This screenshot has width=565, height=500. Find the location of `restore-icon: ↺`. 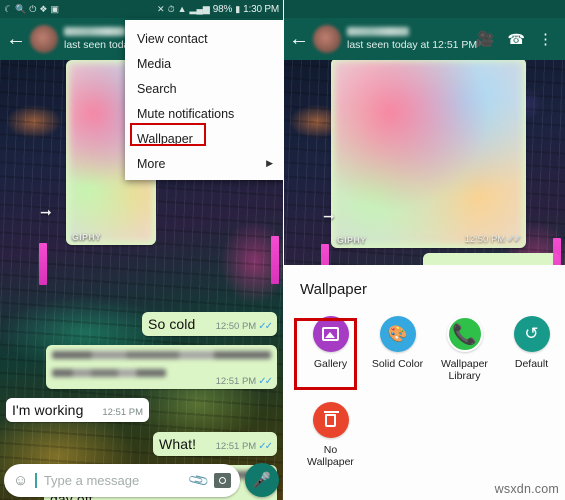

restore-icon: ↺ is located at coordinates (531, 334).